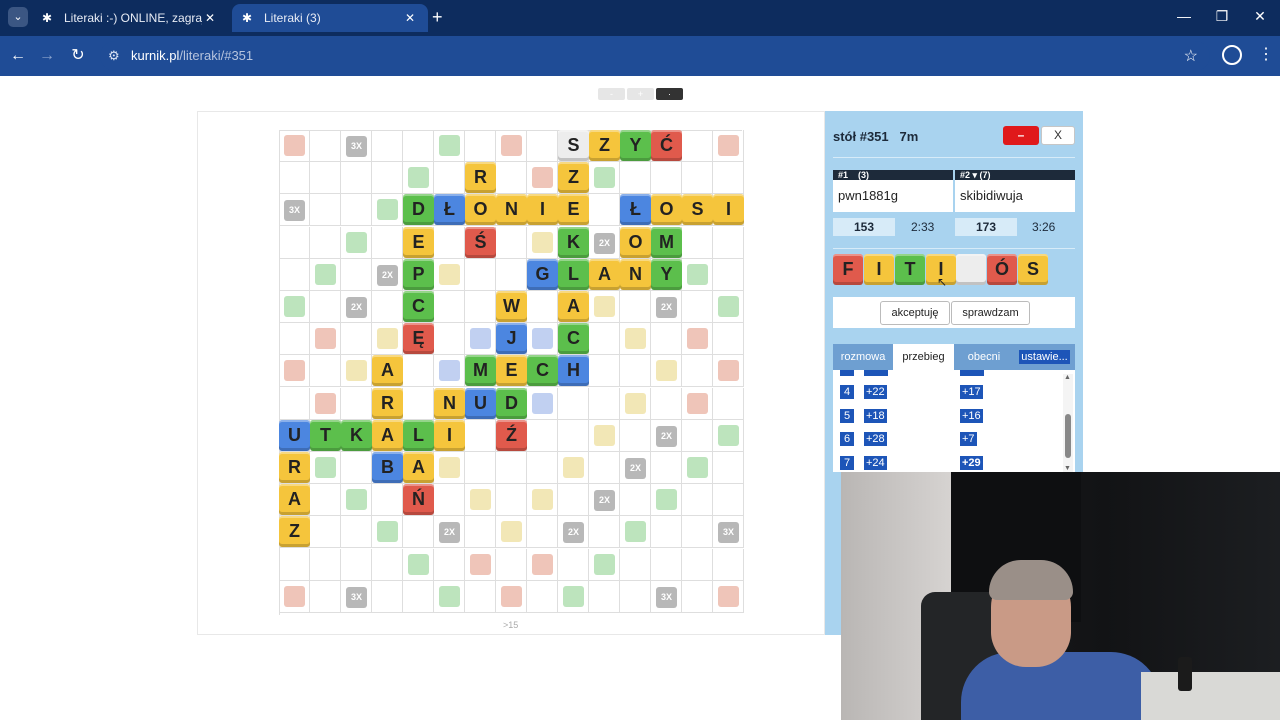 Image resolution: width=1280 pixels, height=720 pixels. What do you see at coordinates (971, 269) in the screenshot?
I see `rack-tile` at bounding box center [971, 269].